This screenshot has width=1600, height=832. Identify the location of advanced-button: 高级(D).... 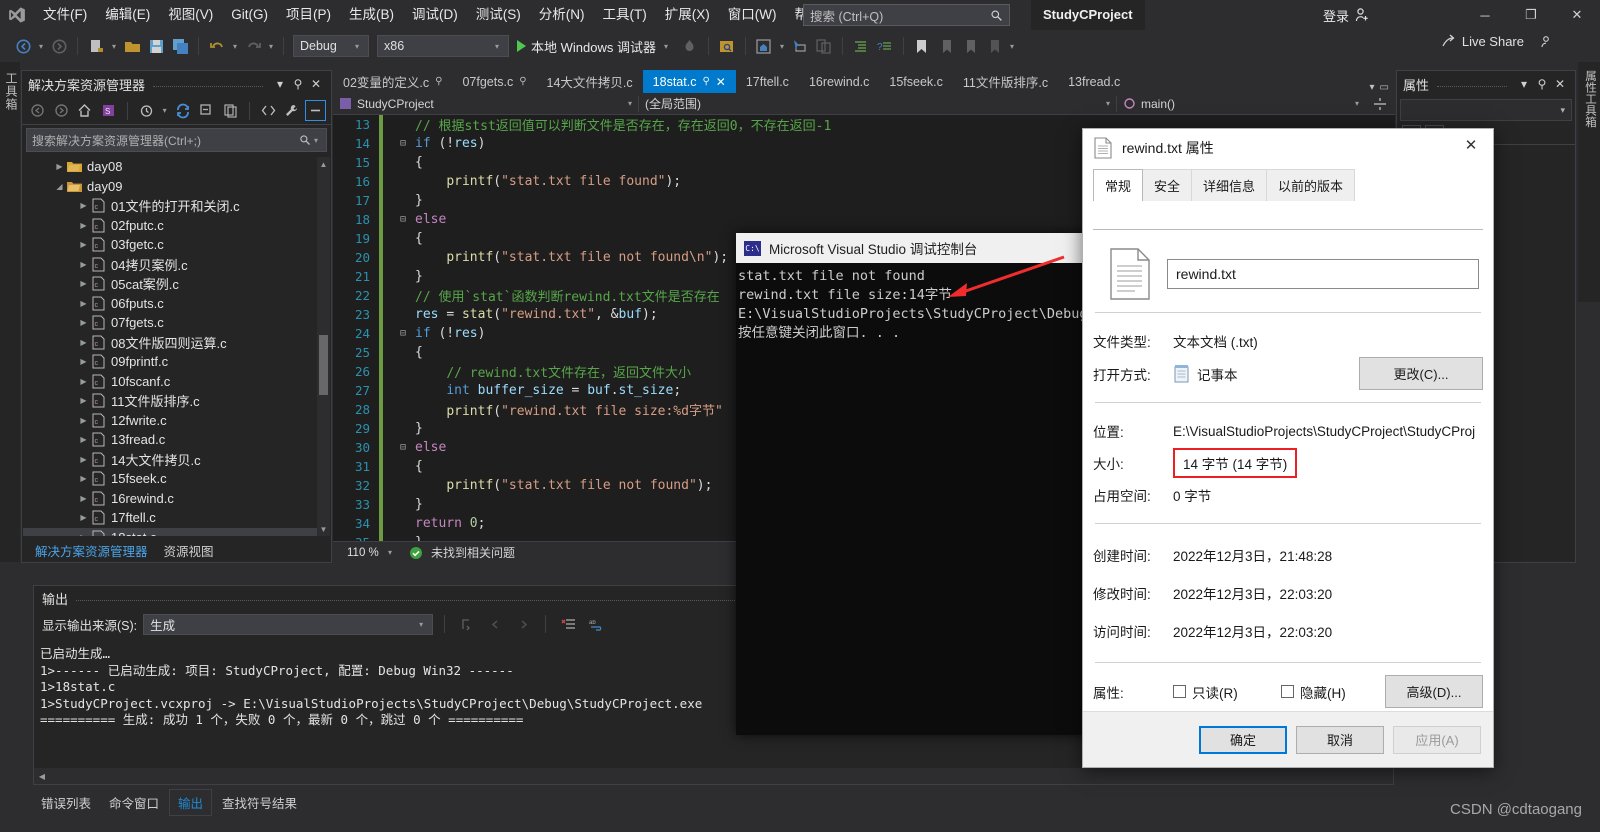
(1434, 691).